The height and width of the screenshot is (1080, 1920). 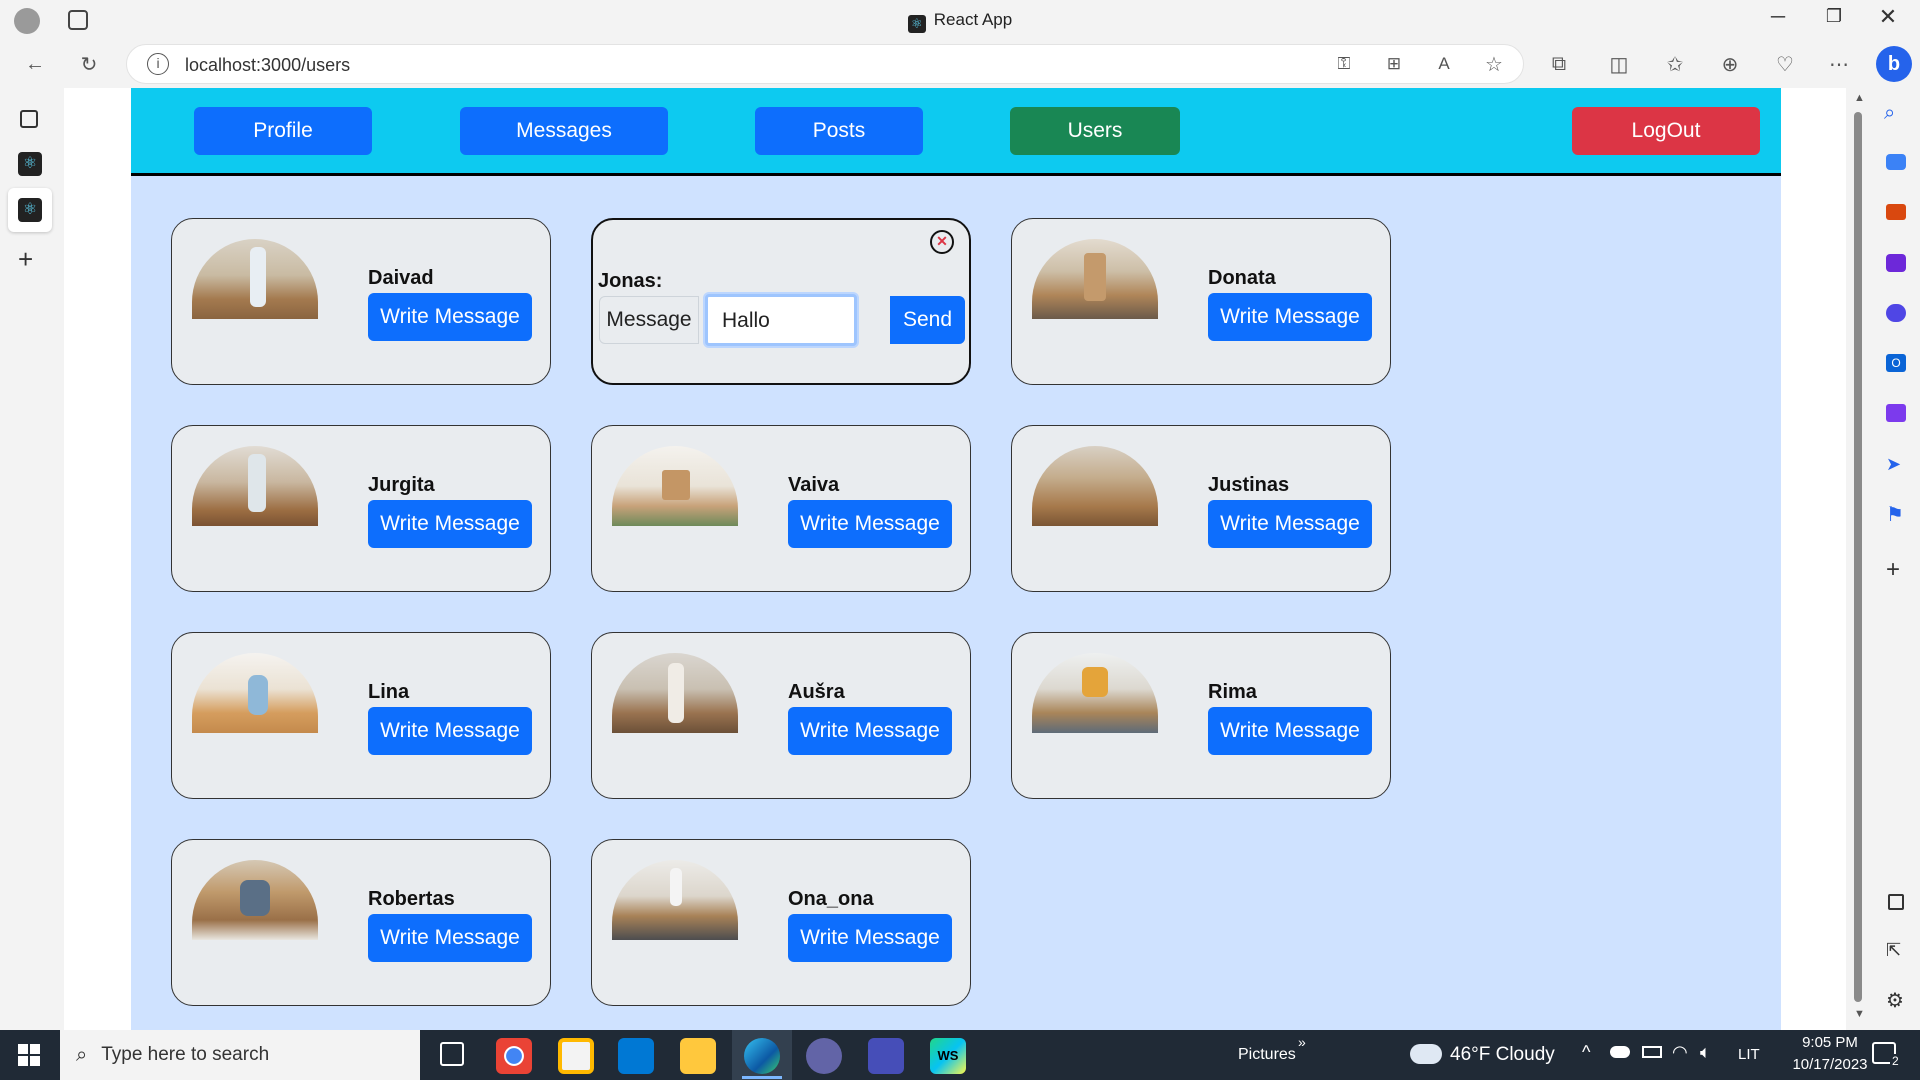 What do you see at coordinates (158, 64) in the screenshot?
I see `site-info-icon: i` at bounding box center [158, 64].